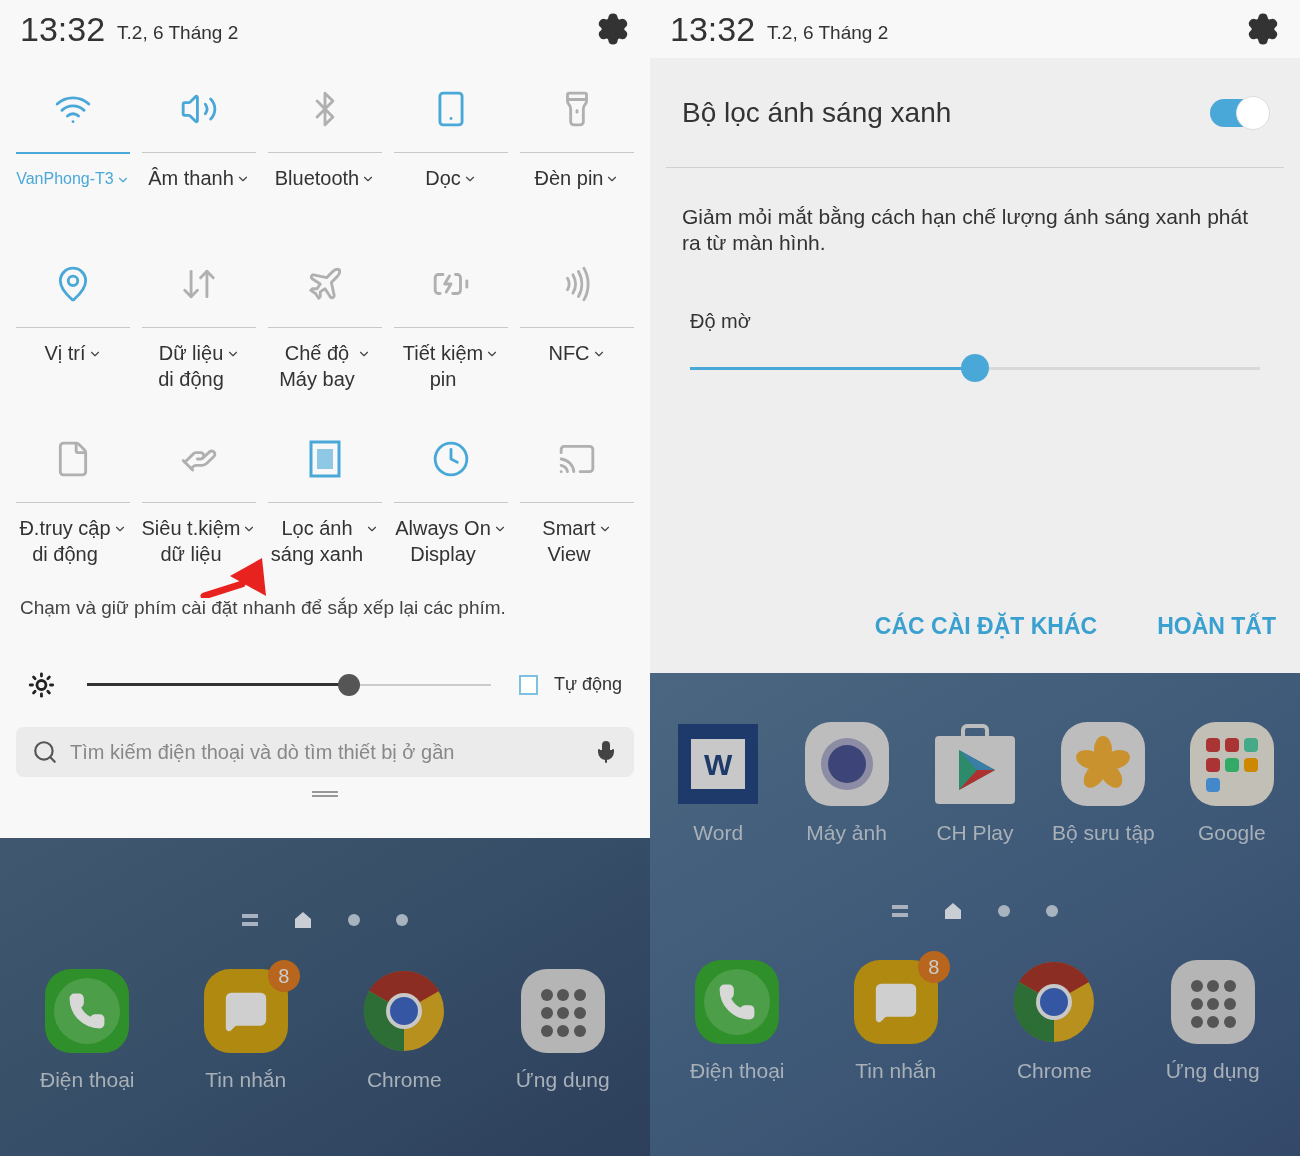 Image resolution: width=1300 pixels, height=1156 pixels. Describe the element at coordinates (199, 541) in the screenshot. I see `quick-tile-toggle: Siêu t.kiệm dữ liệu` at that location.